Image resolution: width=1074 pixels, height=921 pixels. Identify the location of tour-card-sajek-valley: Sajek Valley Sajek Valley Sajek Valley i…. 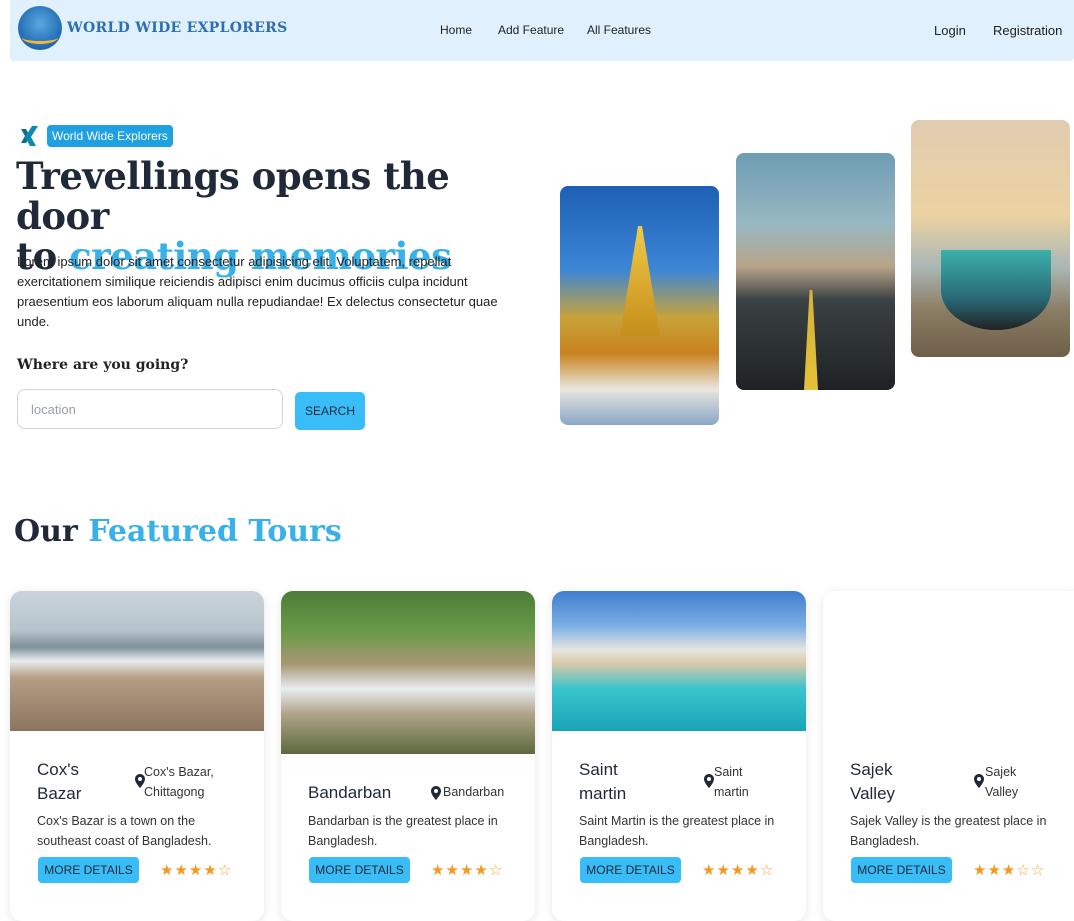
(948, 756).